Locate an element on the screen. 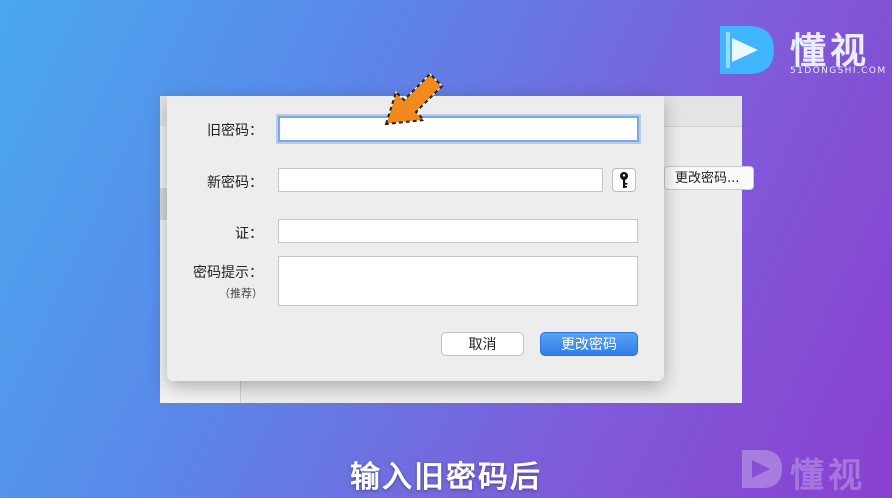 This screenshot has height=498, width=892. cancel-button: 取消 is located at coordinates (482, 344).